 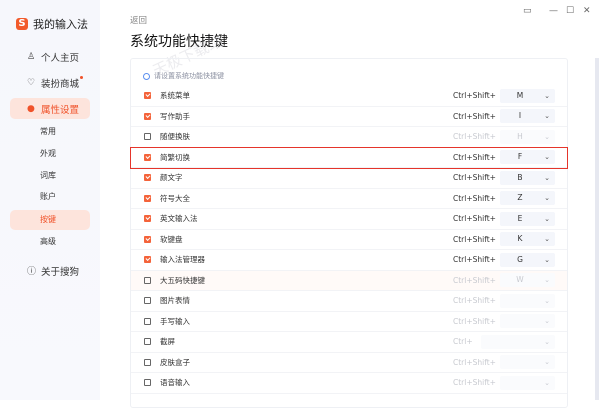 I want to click on shirt-icon: ♡, so click(x=31, y=82).